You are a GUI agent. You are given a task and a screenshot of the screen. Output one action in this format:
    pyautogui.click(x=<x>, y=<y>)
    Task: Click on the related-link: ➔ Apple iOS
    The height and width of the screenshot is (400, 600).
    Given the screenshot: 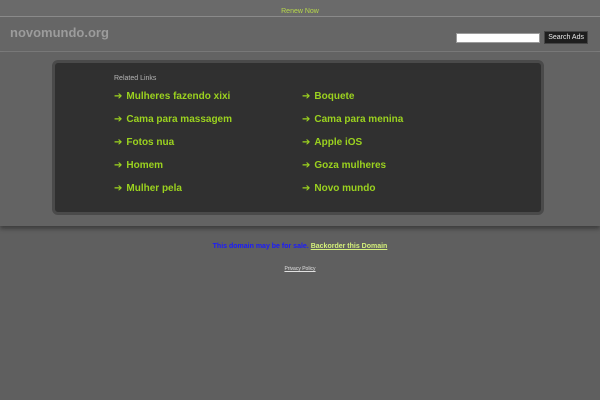 What is the action you would take?
    pyautogui.click(x=332, y=142)
    